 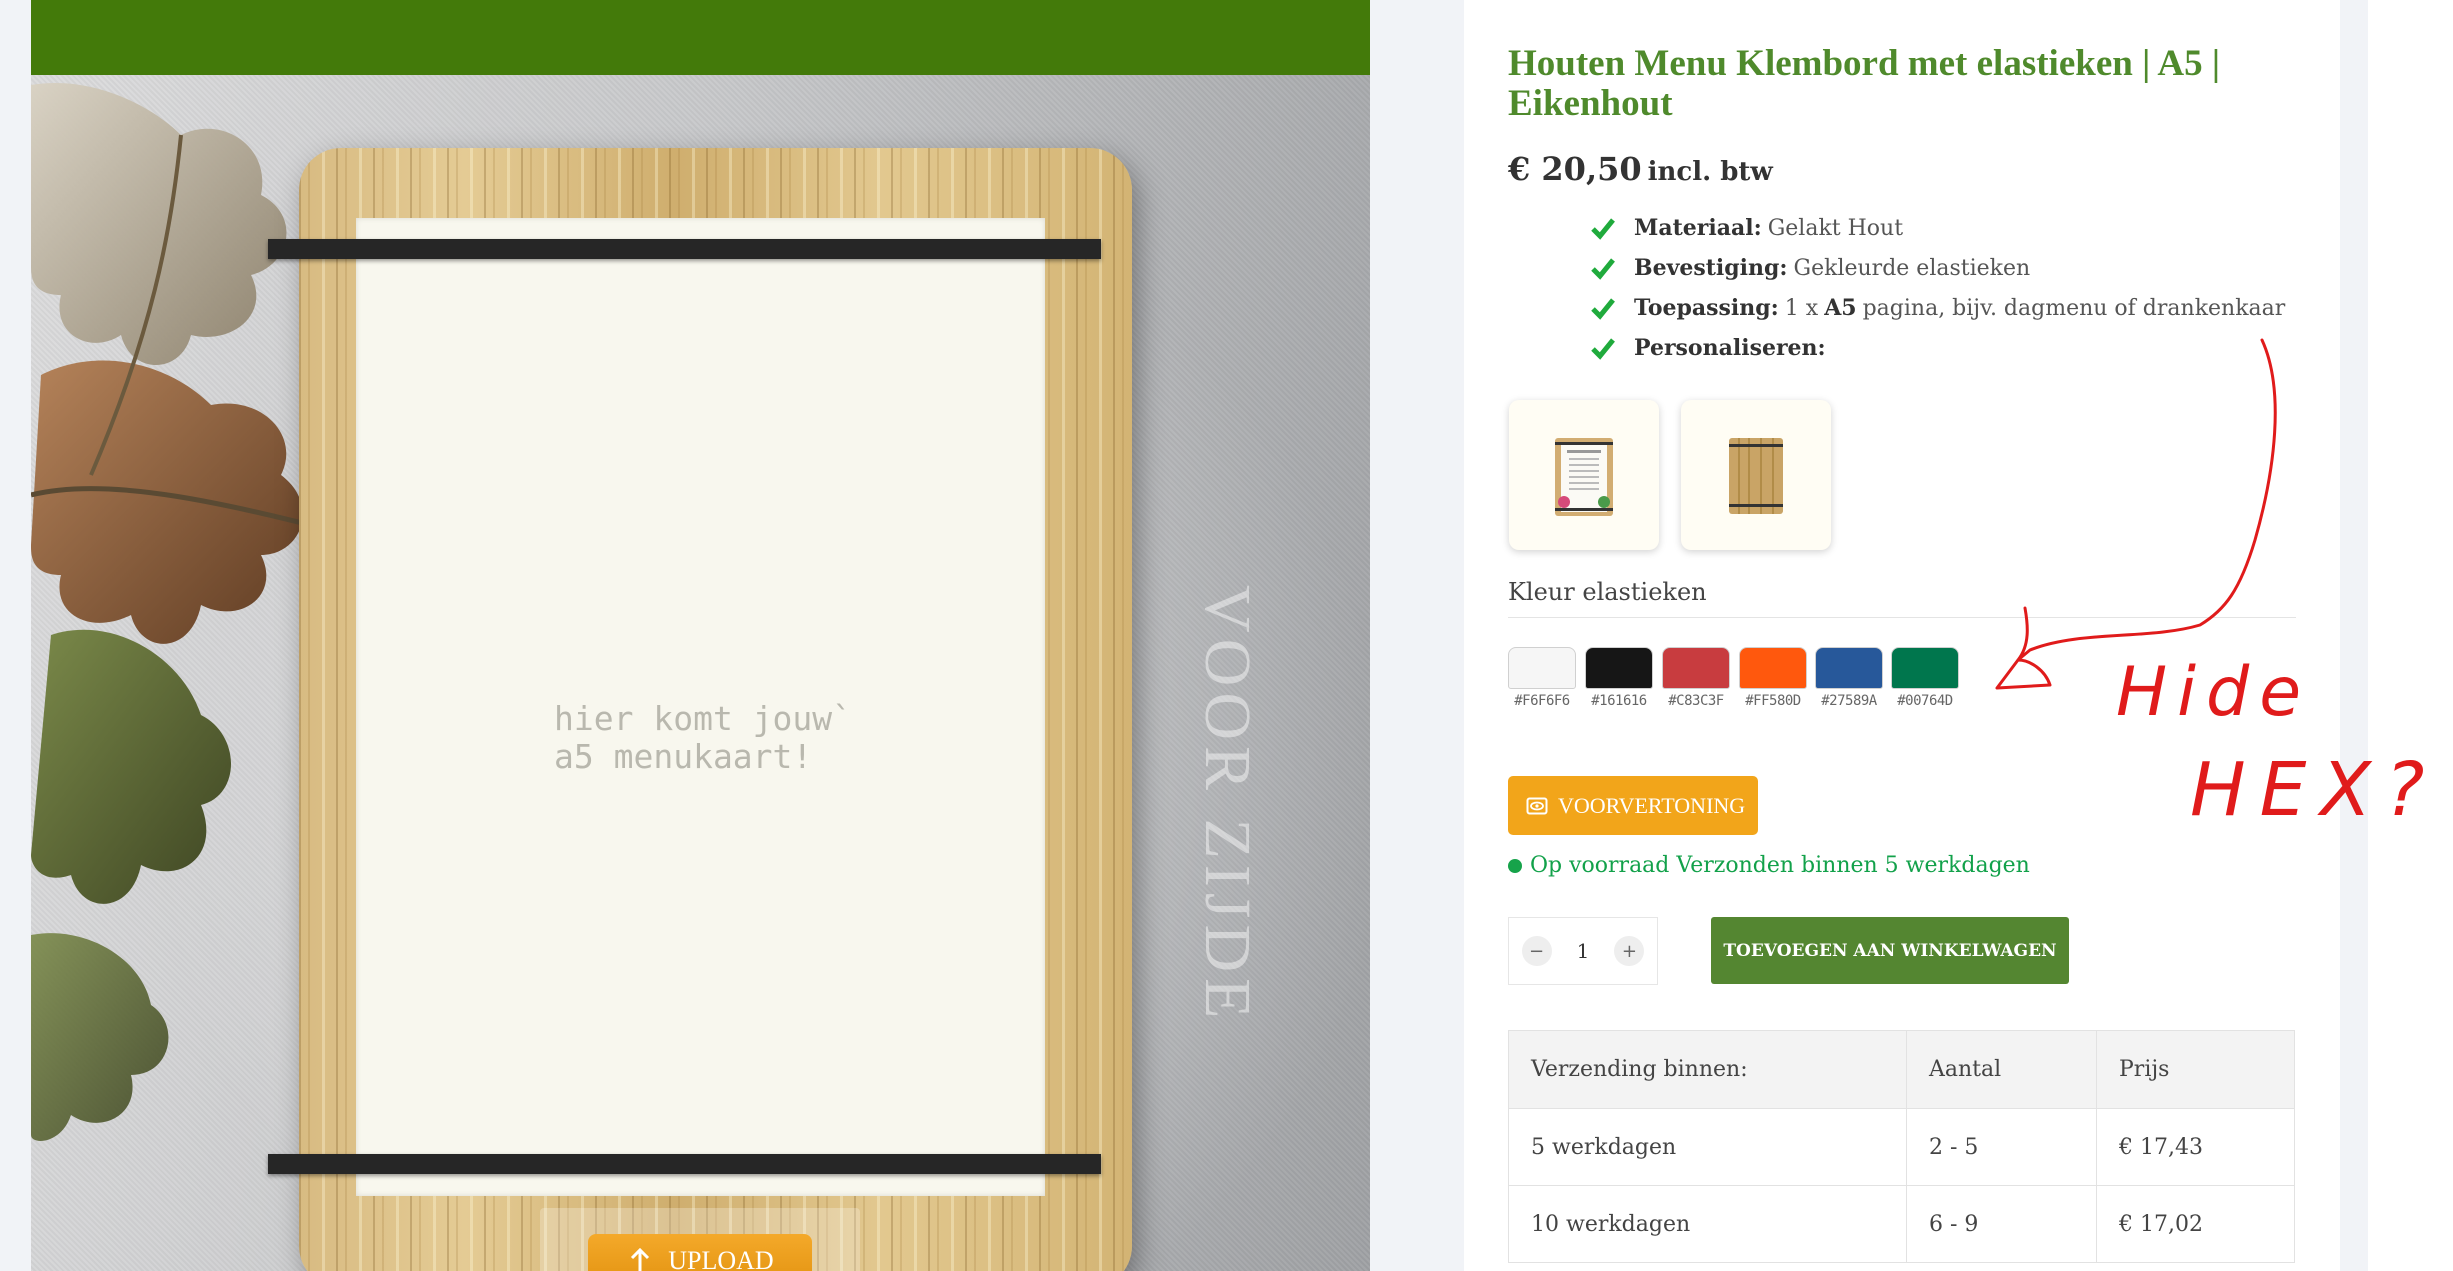 I want to click on swatch-hex-label: #FF580D, so click(x=1773, y=701).